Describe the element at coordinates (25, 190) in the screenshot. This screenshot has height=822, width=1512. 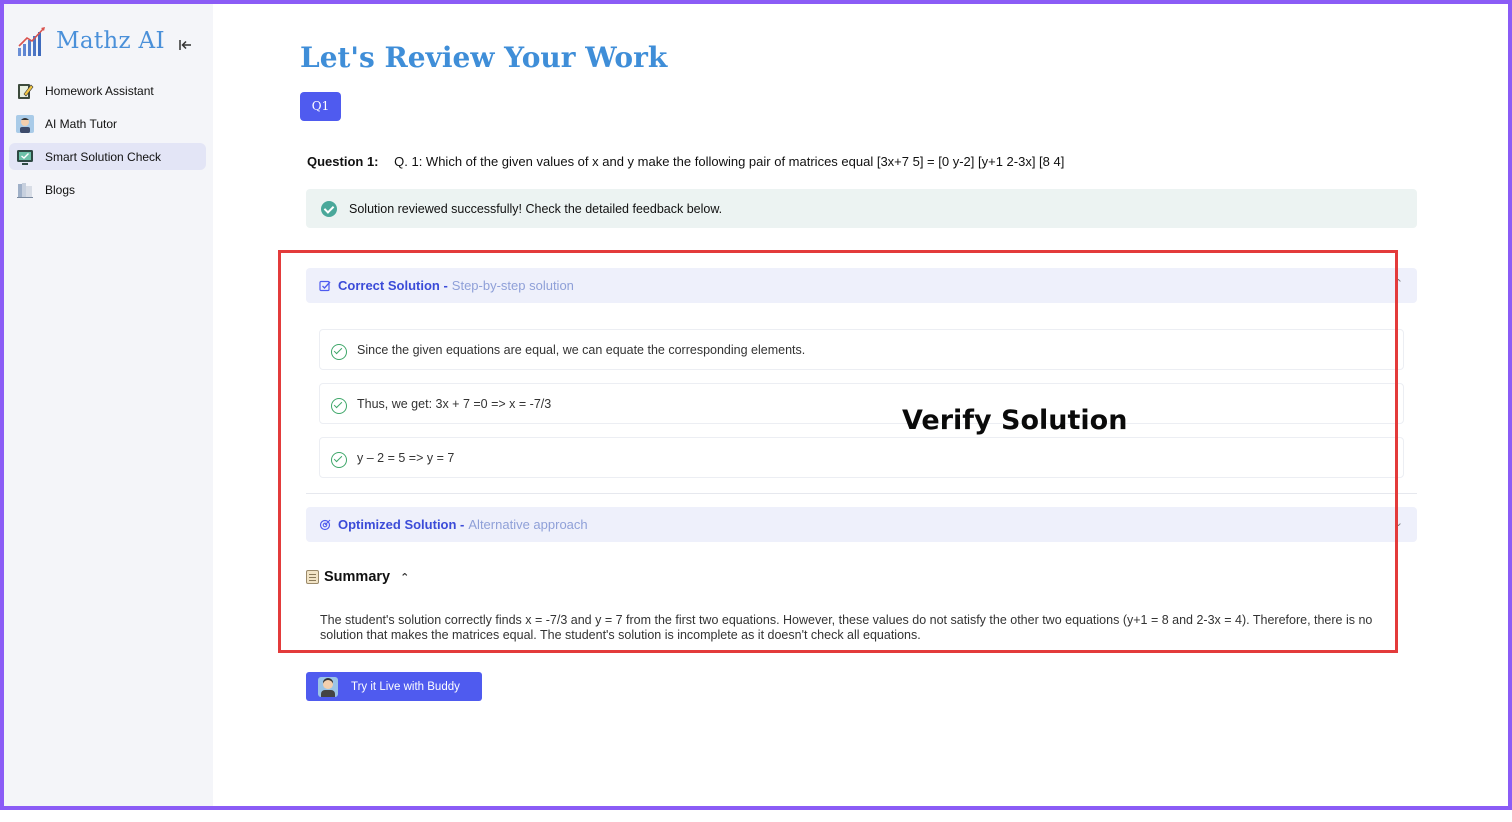
I see `books-icon` at that location.